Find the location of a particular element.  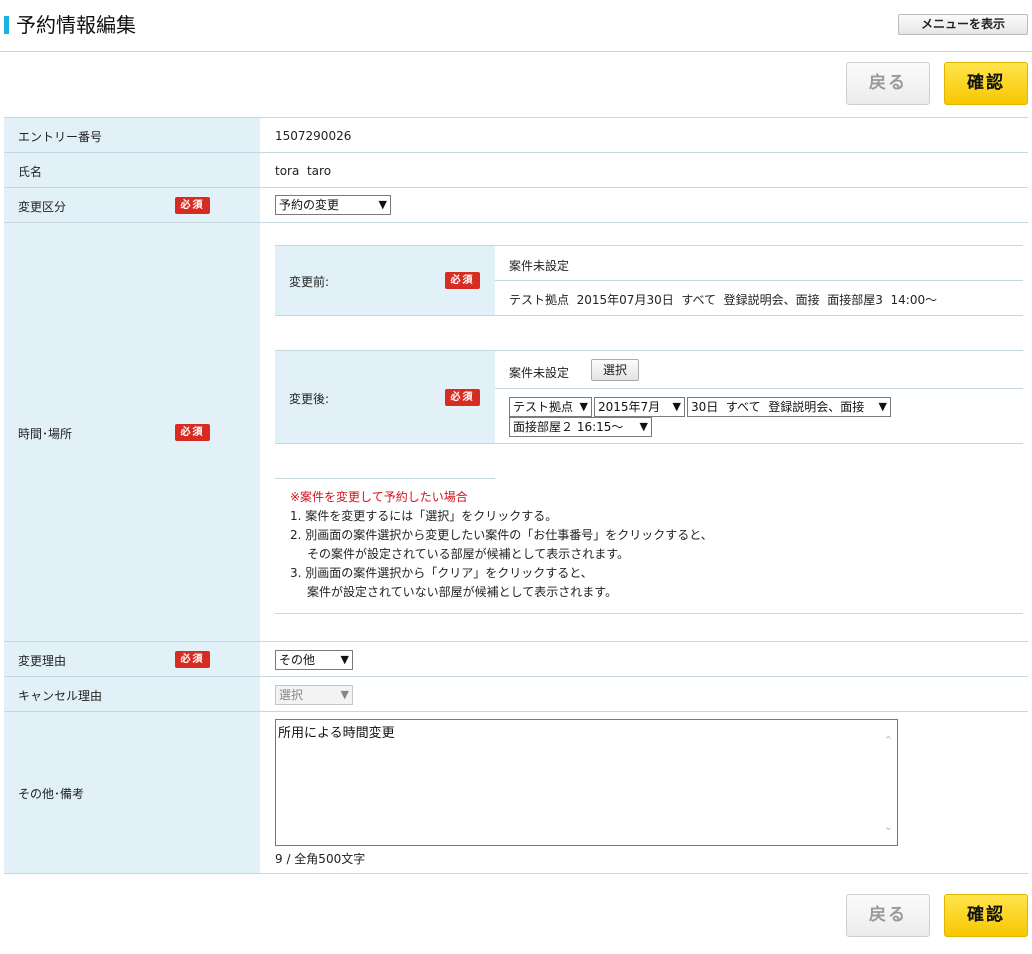

change-type-label: 変更区分 is located at coordinates (42, 207).